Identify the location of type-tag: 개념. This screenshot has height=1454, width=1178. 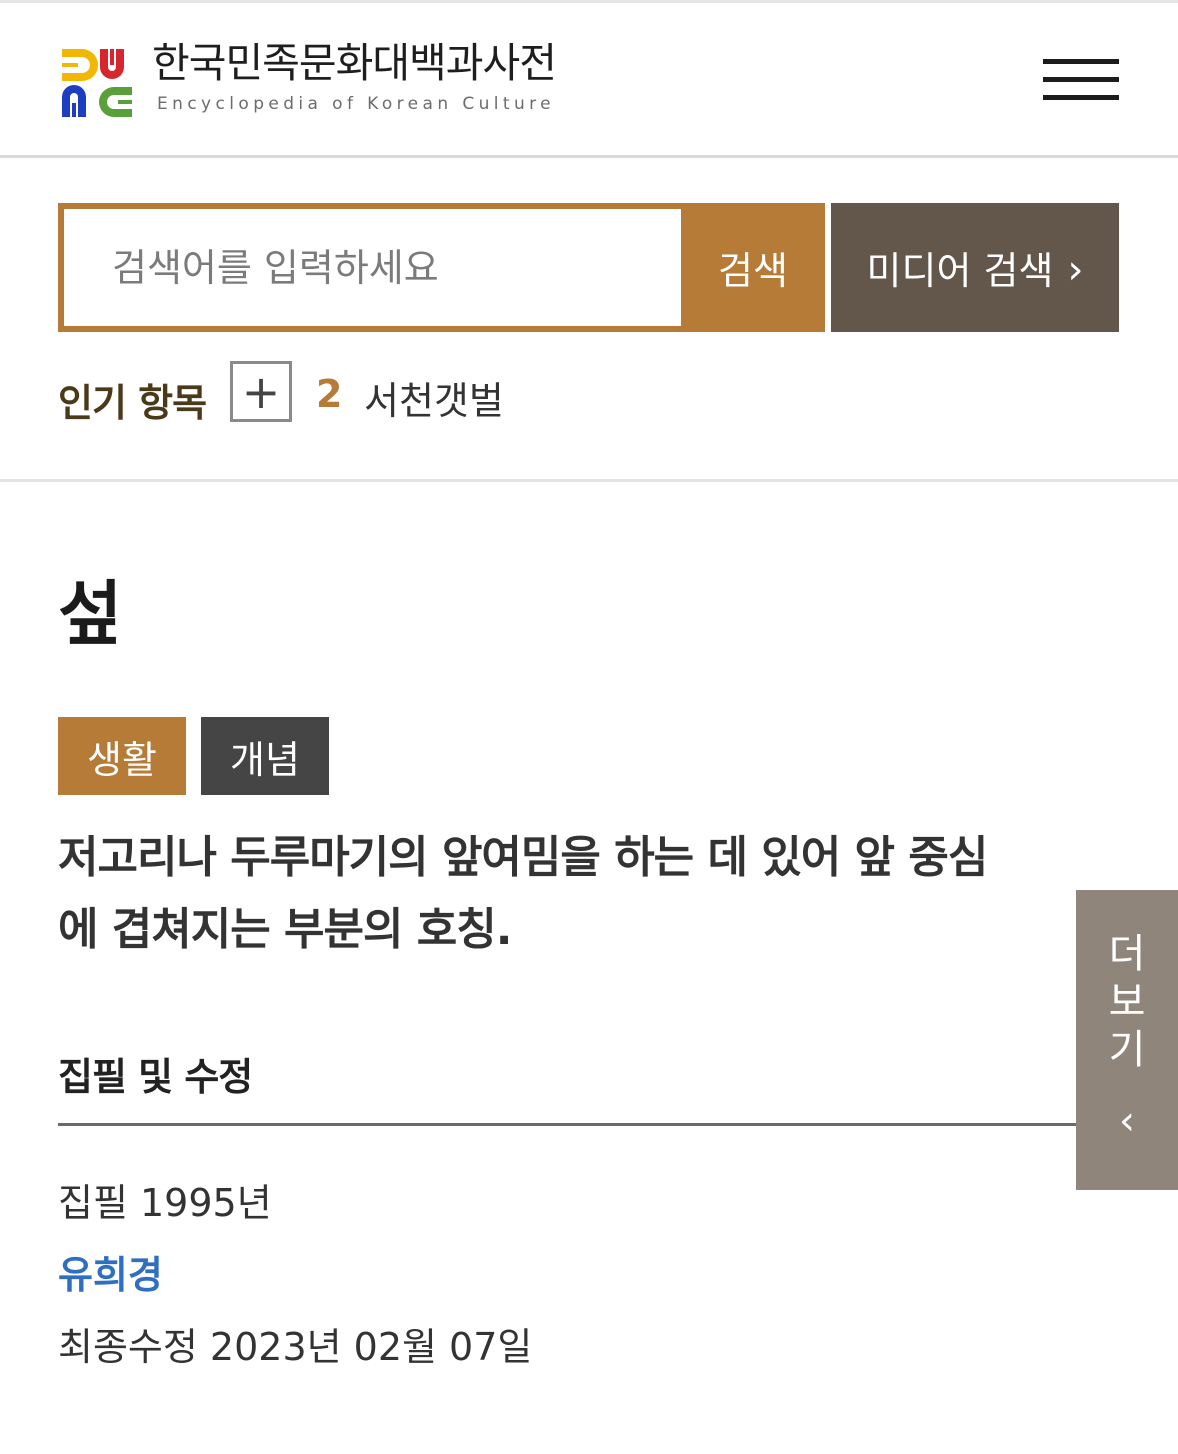
(265, 756).